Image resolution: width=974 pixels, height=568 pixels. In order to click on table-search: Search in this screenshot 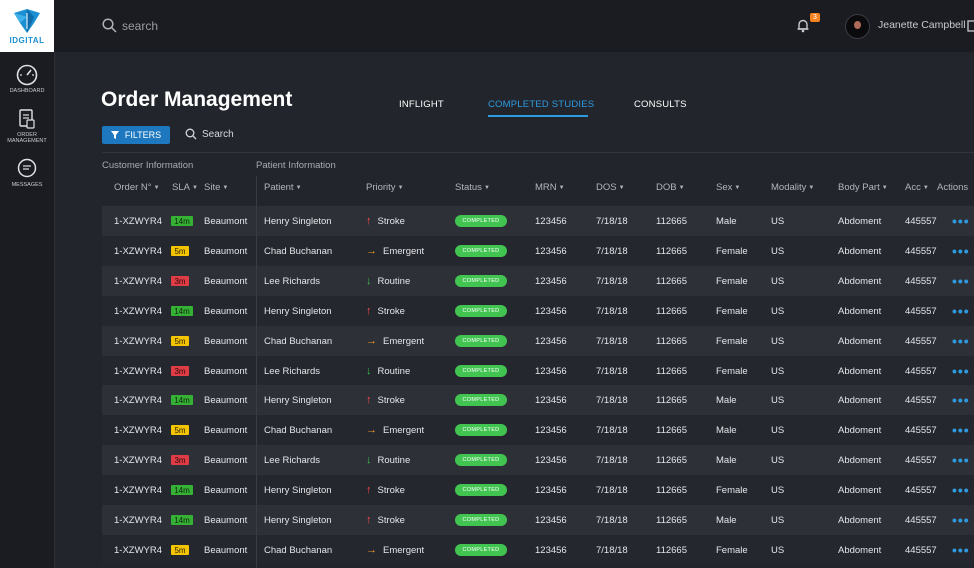, I will do `click(209, 134)`.